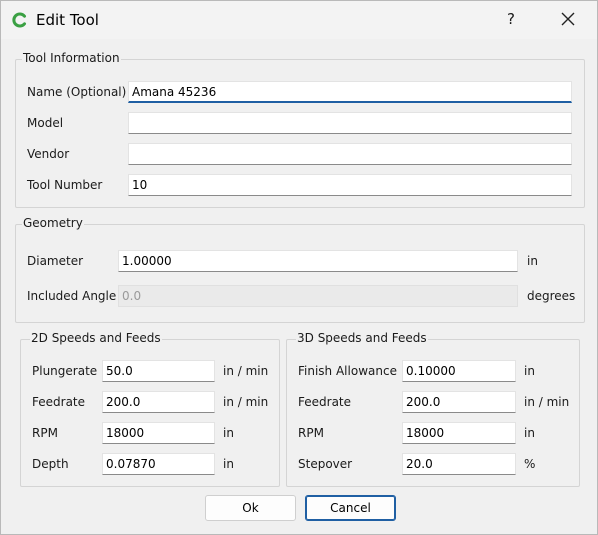  Describe the element at coordinates (77, 92) in the screenshot. I see `name-label: Name (Optional)` at that location.